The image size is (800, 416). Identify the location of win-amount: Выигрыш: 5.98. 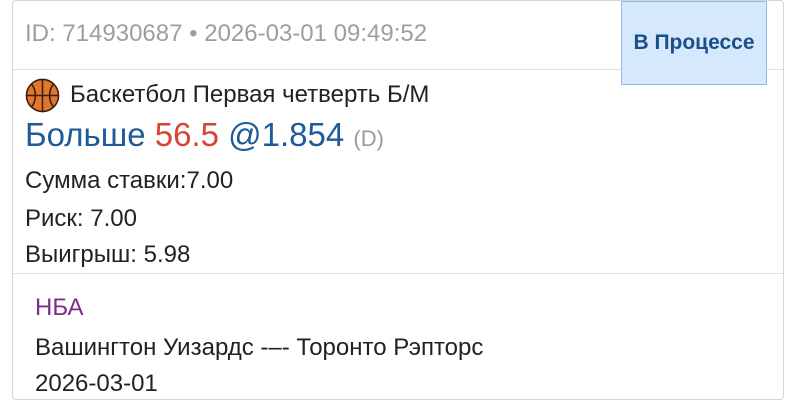
(108, 254).